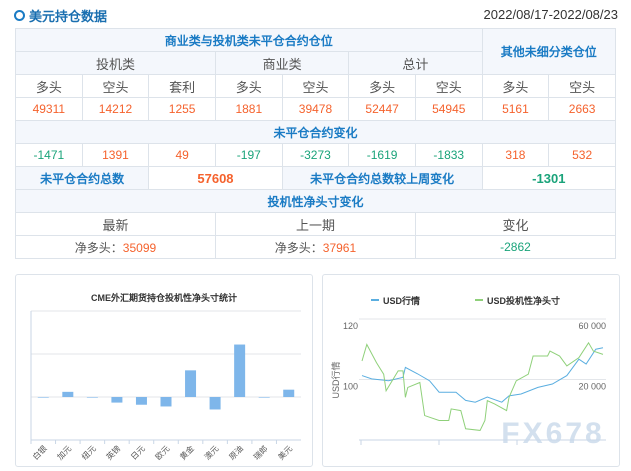  What do you see at coordinates (88, 452) in the screenshot?
I see `x-tick-label: 纽元` at bounding box center [88, 452].